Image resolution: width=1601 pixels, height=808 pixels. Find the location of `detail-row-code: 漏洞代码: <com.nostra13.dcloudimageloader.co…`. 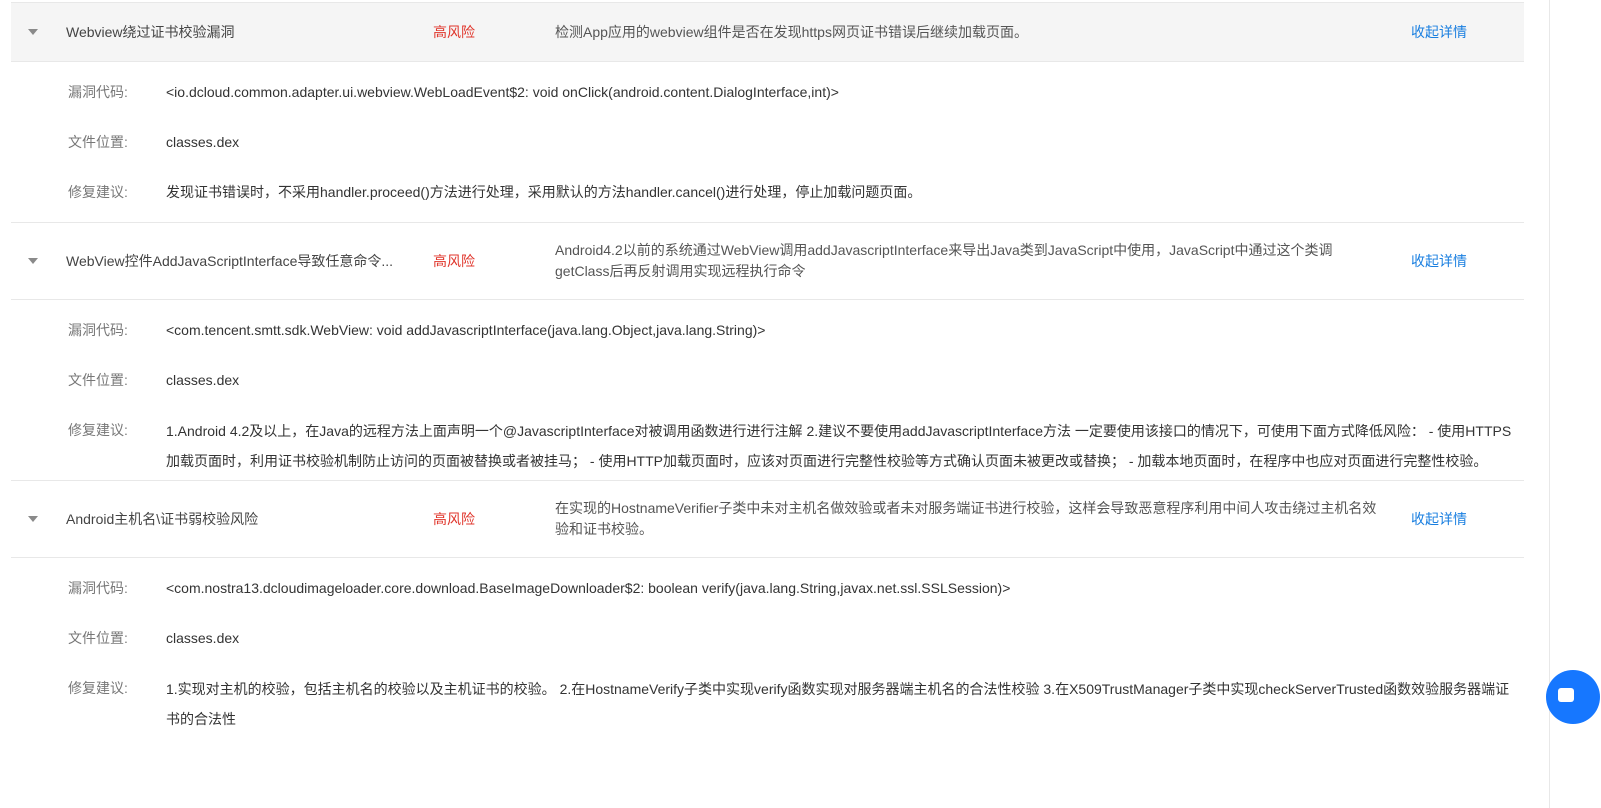

detail-row-code: 漏洞代码: <com.nostra13.dcloudimageloader.co… is located at coordinates (767, 589).